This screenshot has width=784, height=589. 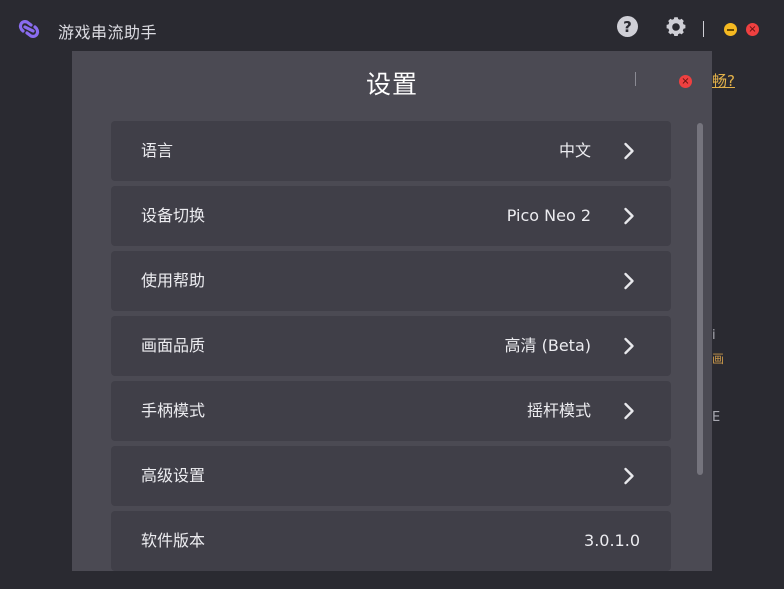 What do you see at coordinates (173, 540) in the screenshot?
I see `setting-label: 软件版本` at bounding box center [173, 540].